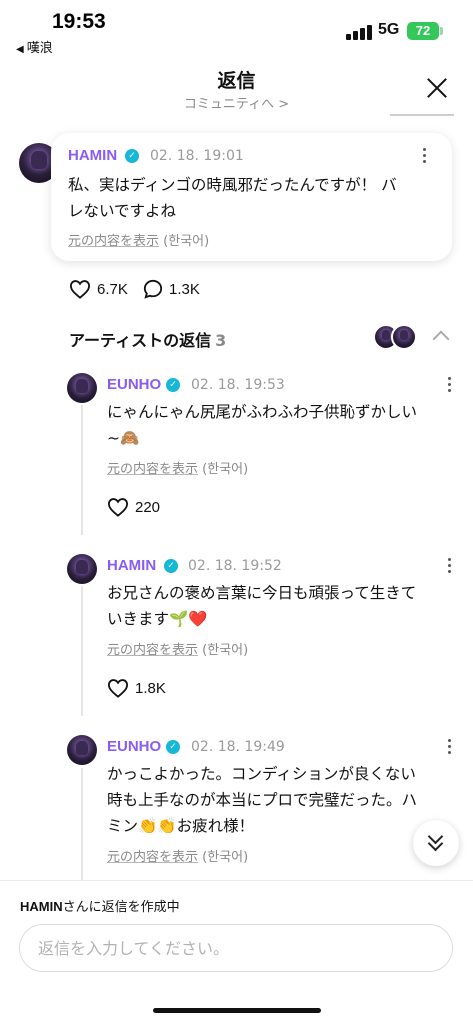 Image resolution: width=473 pixels, height=1024 pixels. I want to click on post-comment-button: 1.3K, so click(171, 289).